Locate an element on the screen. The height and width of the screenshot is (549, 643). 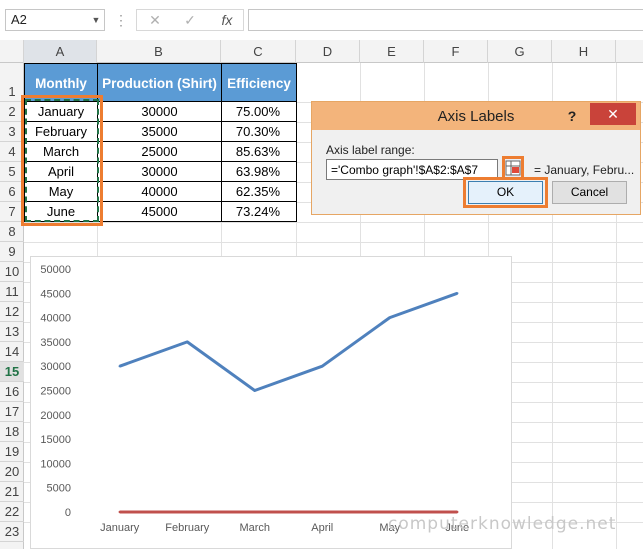
help-button: ? is located at coordinates (572, 116).